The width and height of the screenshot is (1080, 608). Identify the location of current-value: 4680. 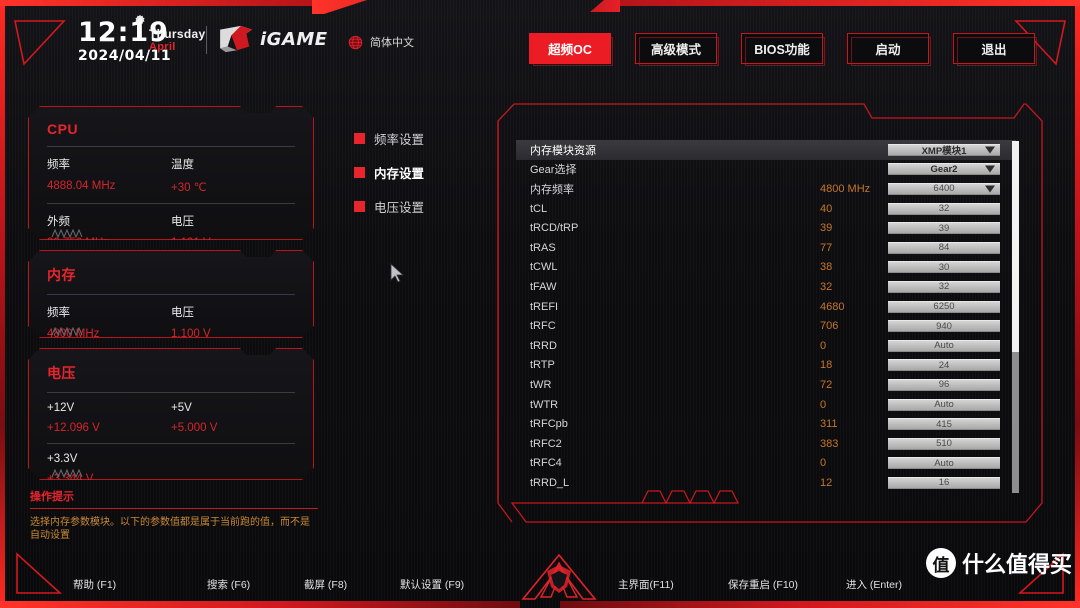
(832, 306).